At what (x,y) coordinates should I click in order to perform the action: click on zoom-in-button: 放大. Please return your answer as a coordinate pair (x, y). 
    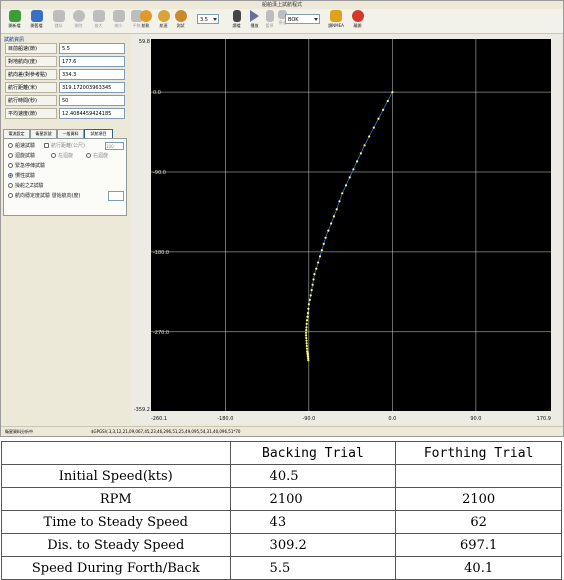
    Looking at the image, I should click on (98, 21).